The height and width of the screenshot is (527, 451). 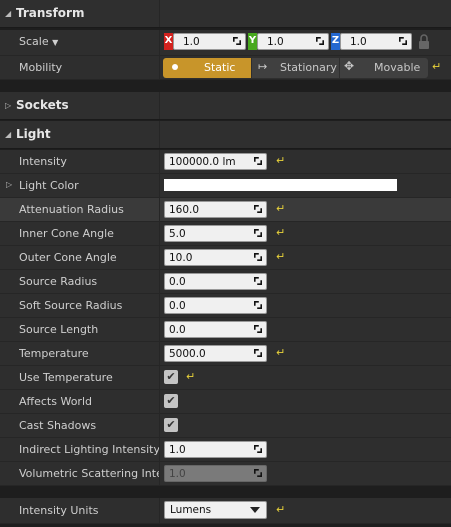 I want to click on row-inner-cone-angle: Inner Cone Angle 5.0 ↵, so click(x=225, y=234).